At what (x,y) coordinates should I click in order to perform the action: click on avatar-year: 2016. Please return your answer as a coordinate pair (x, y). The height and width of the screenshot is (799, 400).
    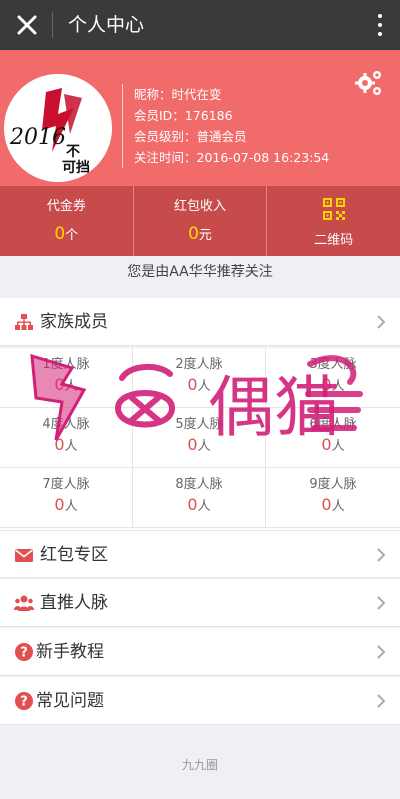
    Looking at the image, I should click on (37, 137).